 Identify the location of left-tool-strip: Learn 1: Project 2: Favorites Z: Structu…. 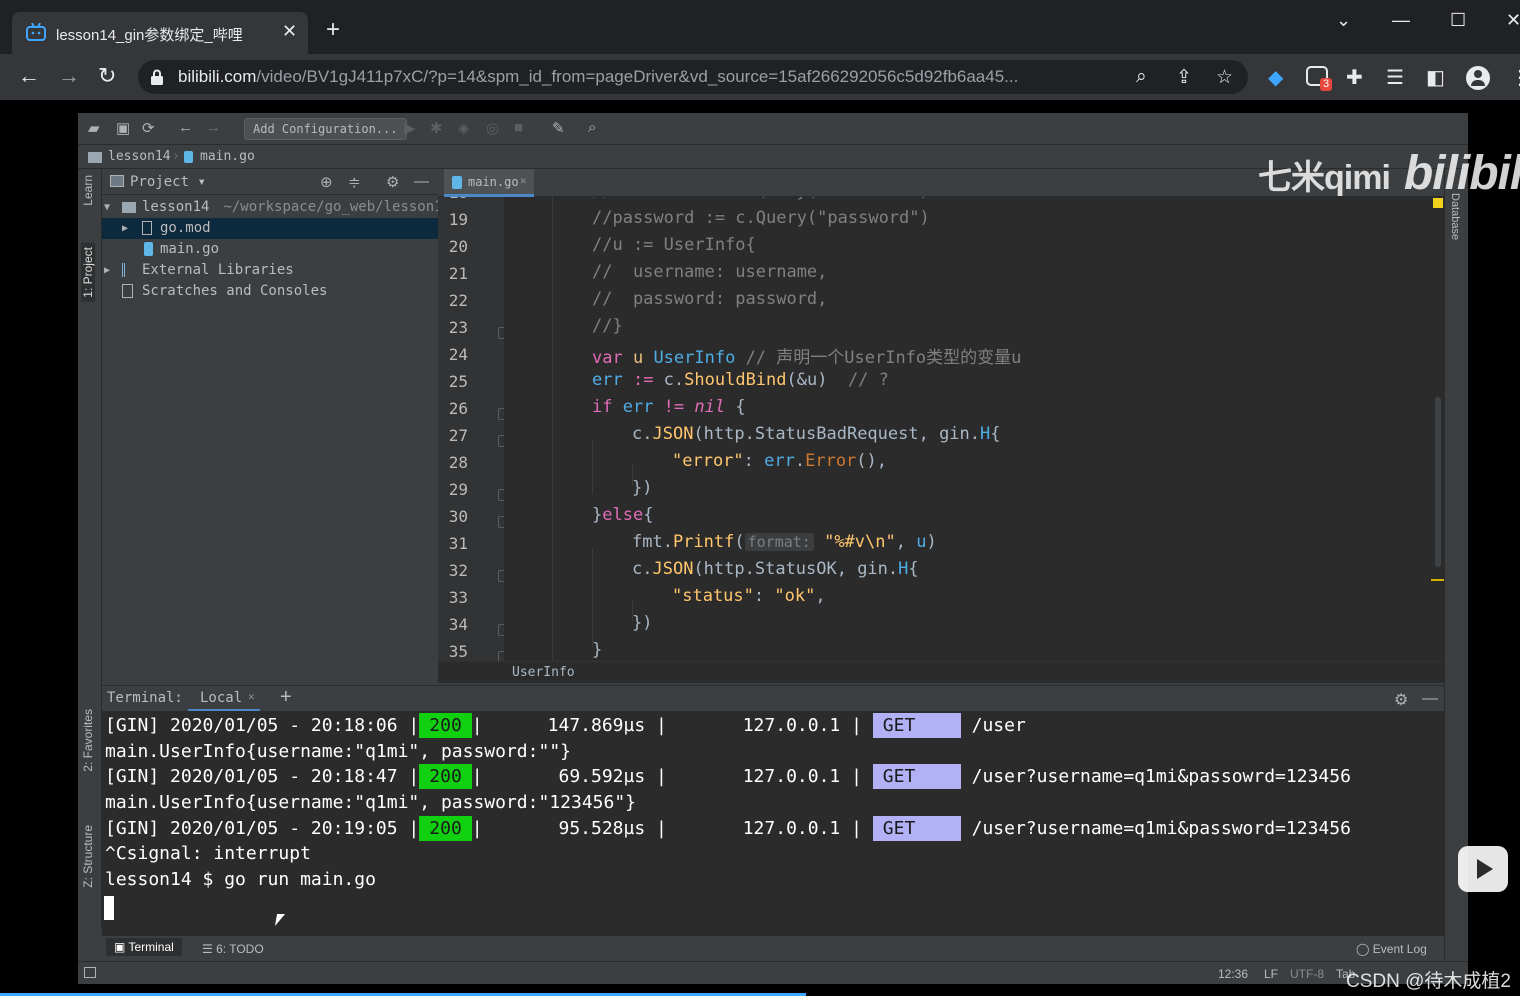
(90, 549).